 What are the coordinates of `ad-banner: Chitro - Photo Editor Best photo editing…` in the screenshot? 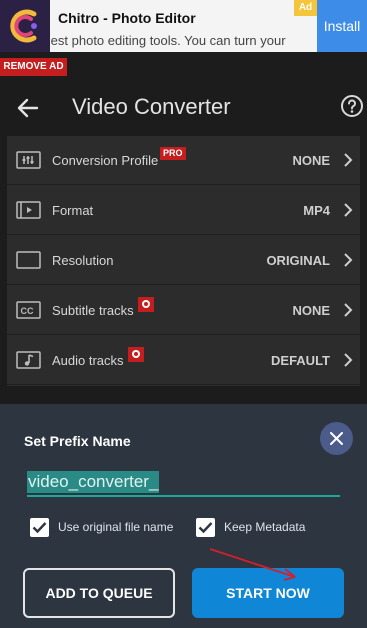 It's located at (183, 26).